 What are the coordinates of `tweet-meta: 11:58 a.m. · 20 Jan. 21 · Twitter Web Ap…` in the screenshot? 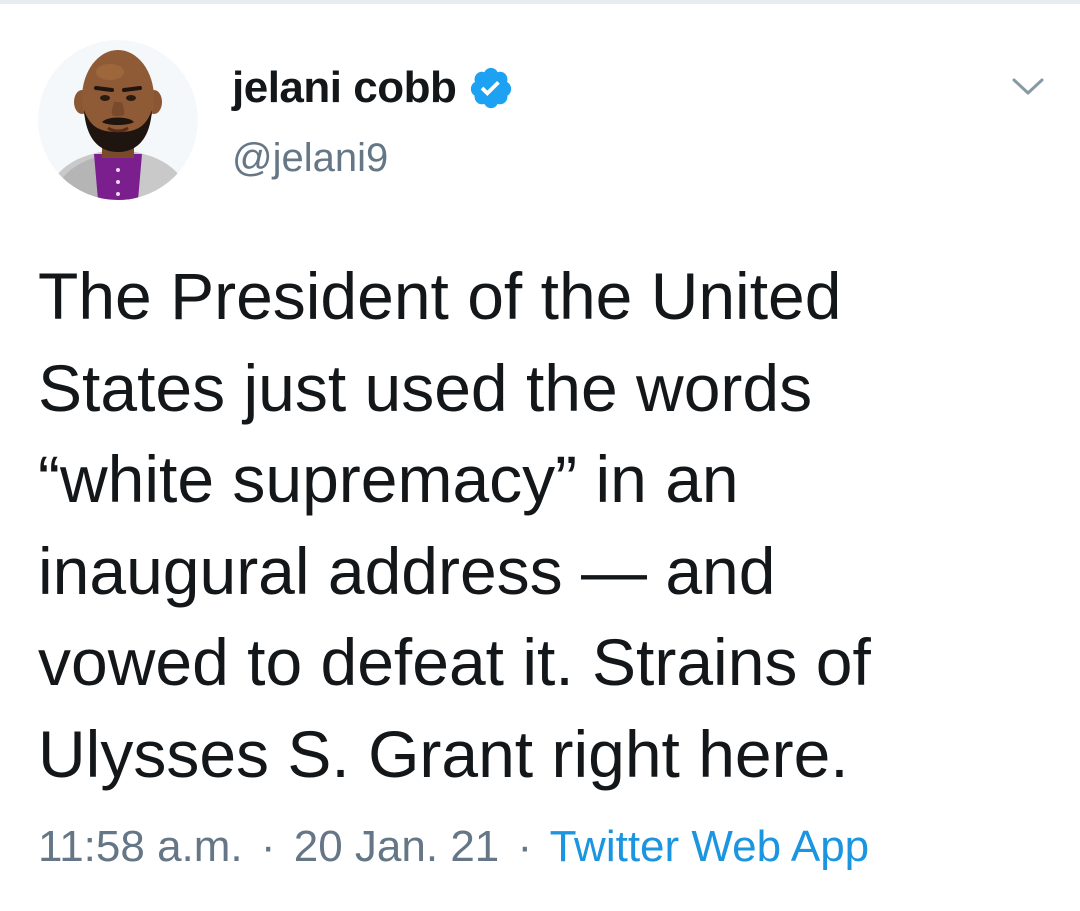 It's located at (453, 847).